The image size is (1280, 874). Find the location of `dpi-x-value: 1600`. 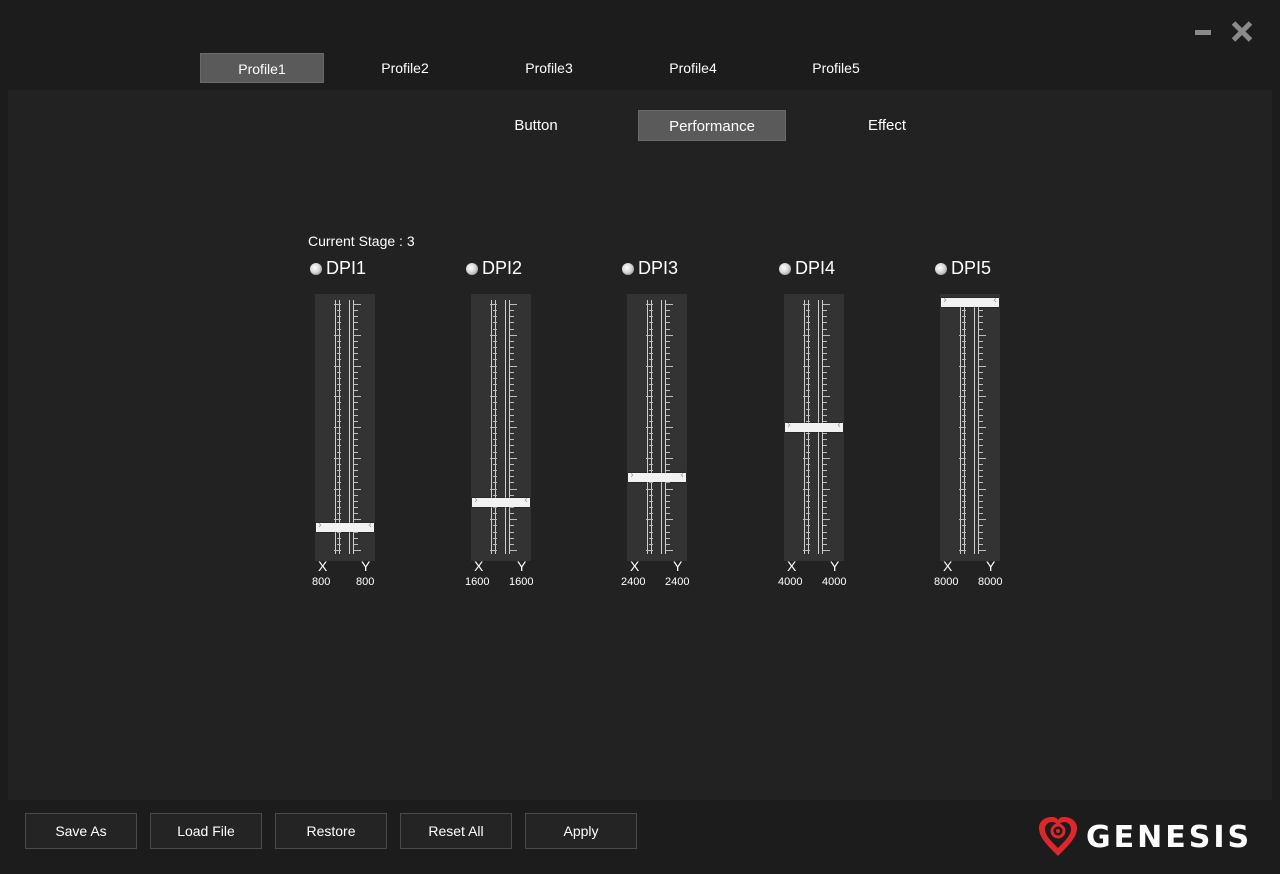

dpi-x-value: 1600 is located at coordinates (477, 582).